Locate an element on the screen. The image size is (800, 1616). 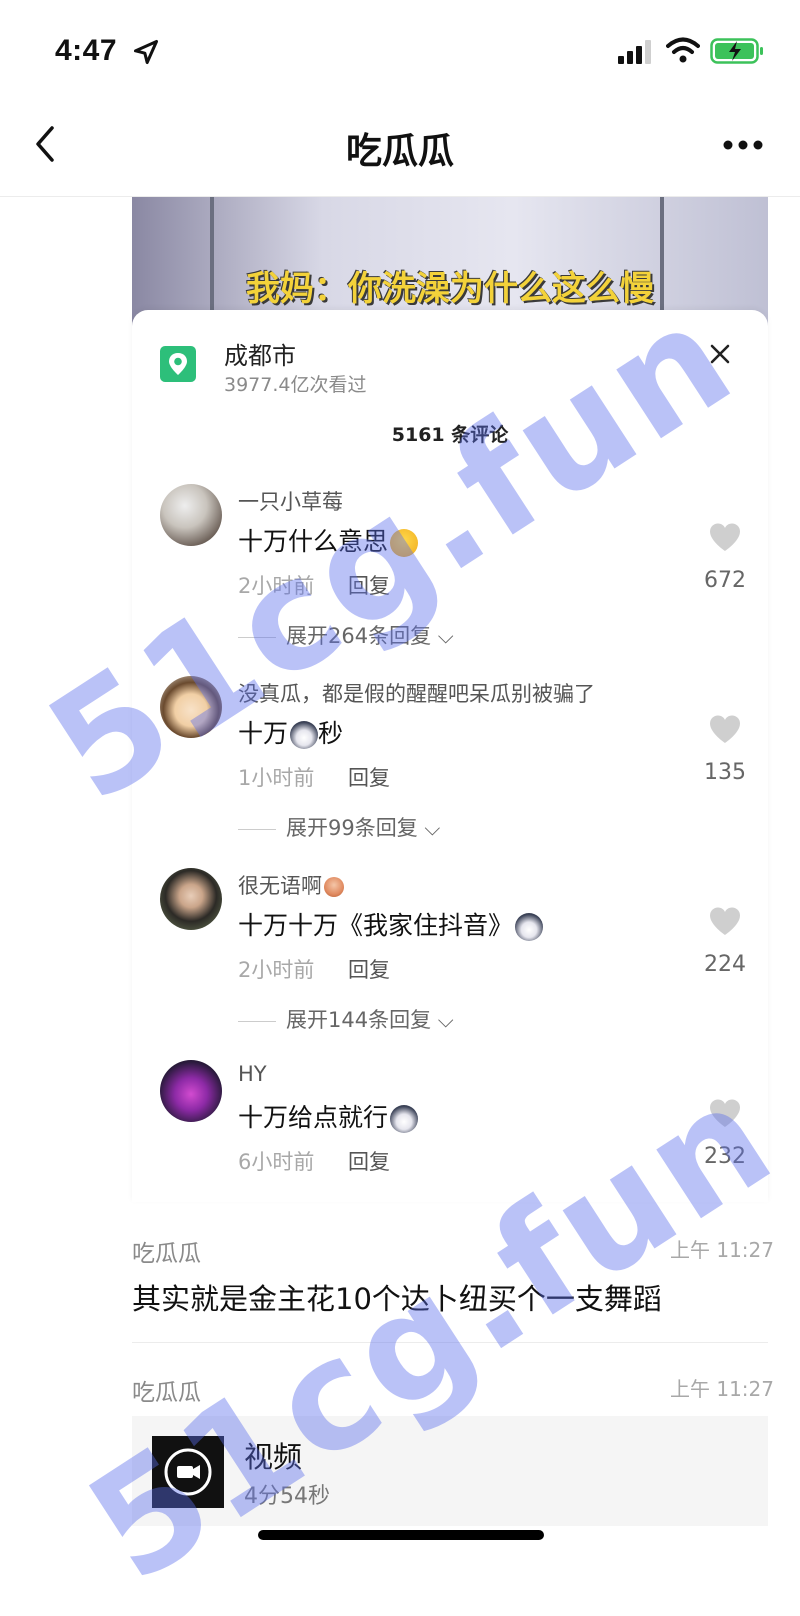
video-duration: 4分54秒 is located at coordinates (287, 1496).